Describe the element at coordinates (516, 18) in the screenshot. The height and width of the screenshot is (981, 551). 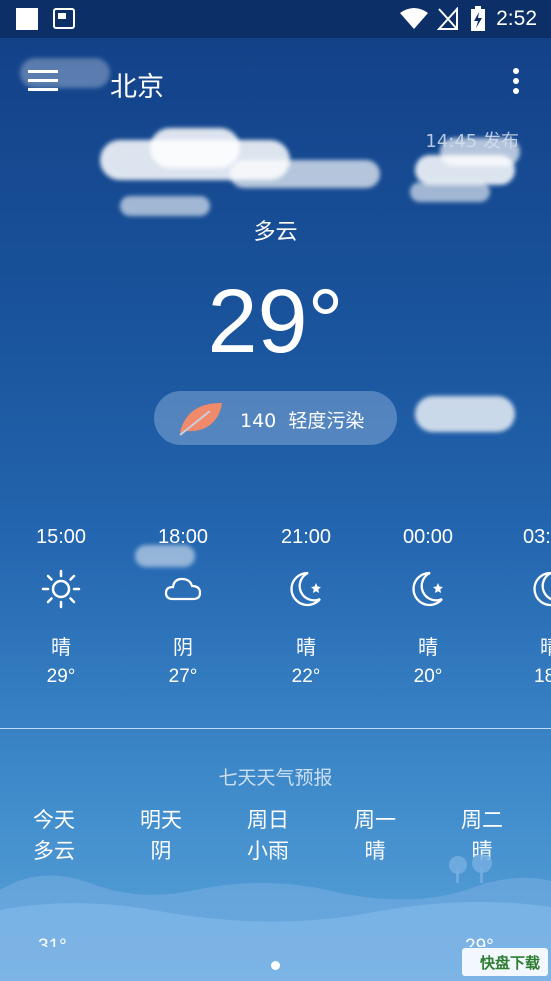
I see `status-time: 2:52` at that location.